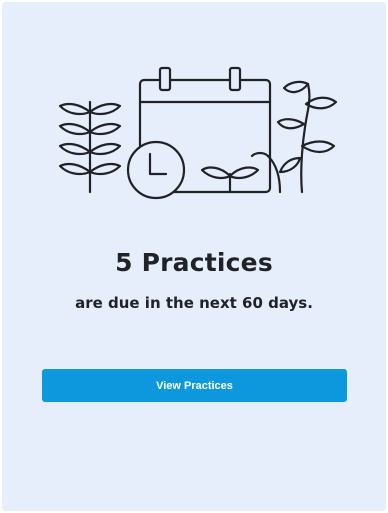 The height and width of the screenshot is (513, 388). What do you see at coordinates (194, 385) in the screenshot?
I see `view-practices-button: View Practices` at bounding box center [194, 385].